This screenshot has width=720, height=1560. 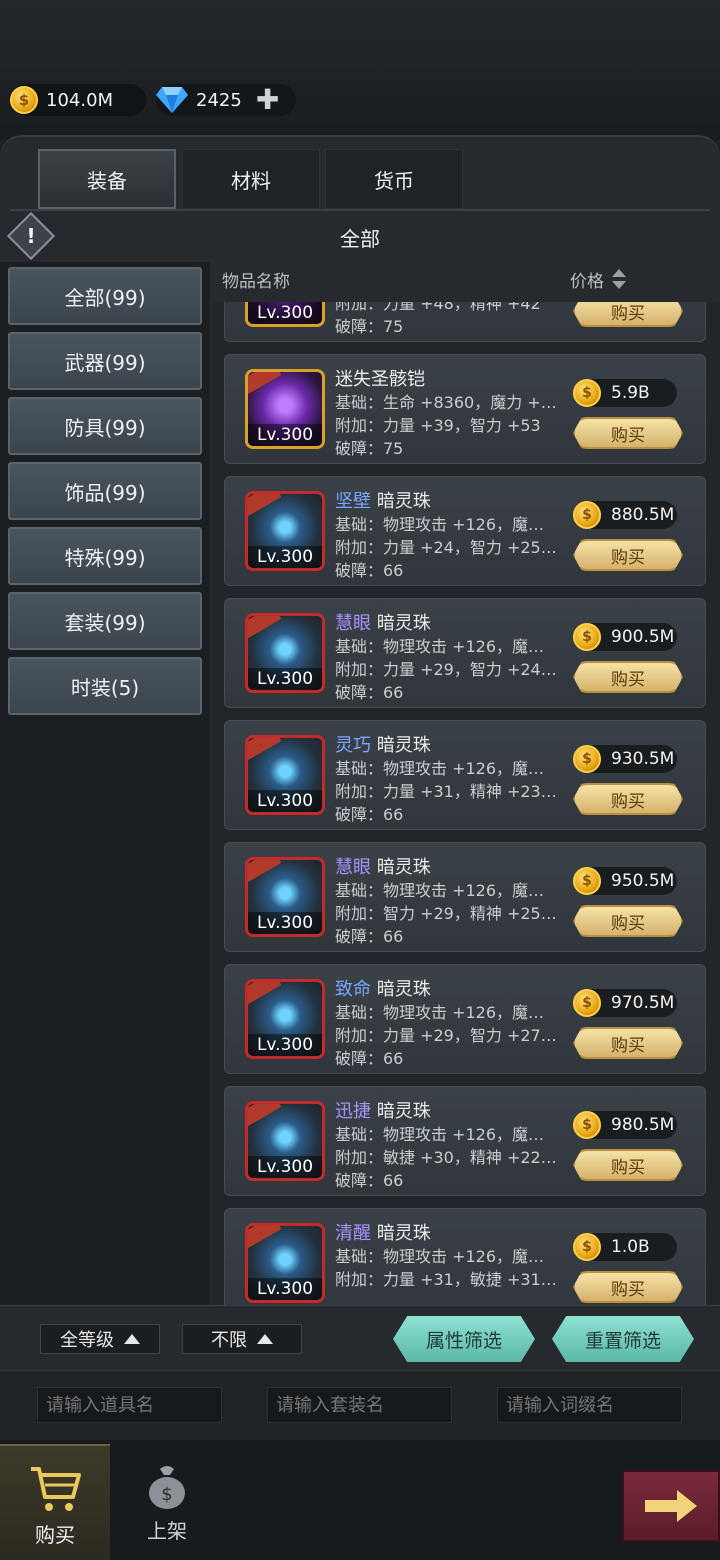 What do you see at coordinates (625, 393) in the screenshot?
I see `item-price: $5.9B` at bounding box center [625, 393].